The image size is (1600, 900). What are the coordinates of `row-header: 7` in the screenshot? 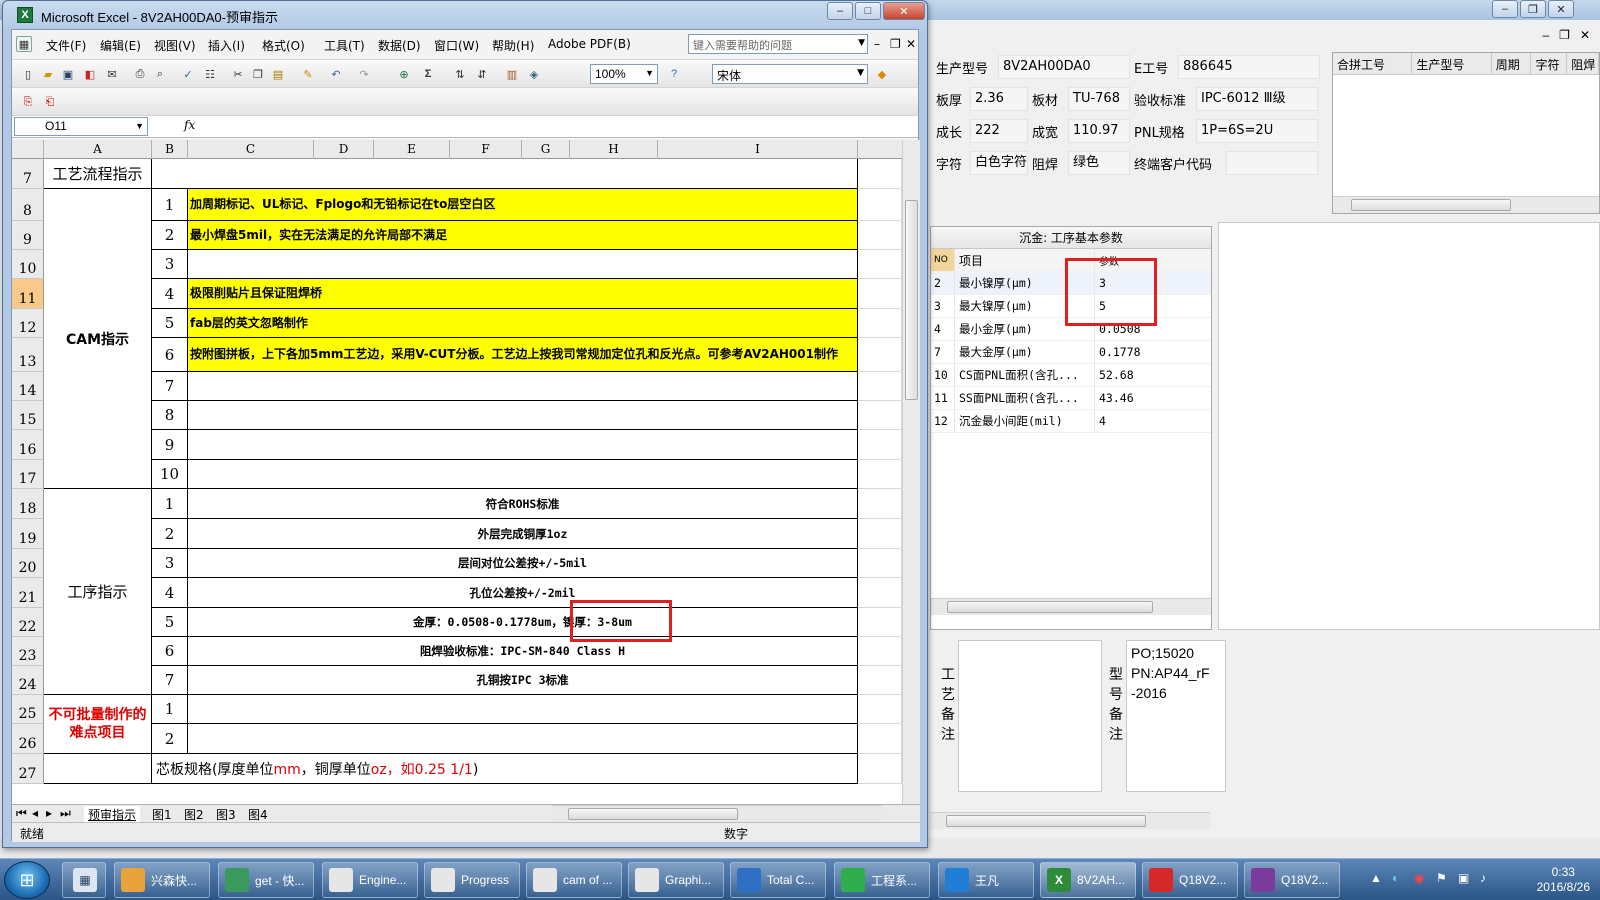 It's located at (28, 174).